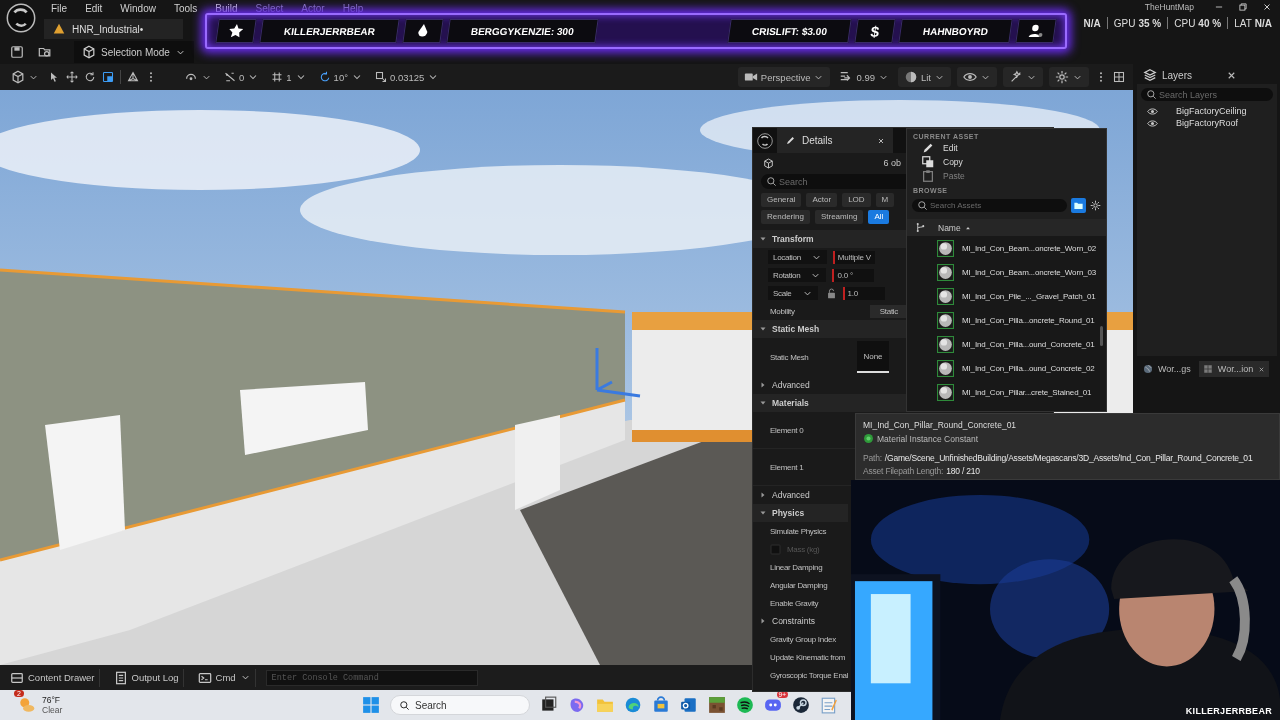 The width and height of the screenshot is (1280, 720). What do you see at coordinates (809, 675) in the screenshot?
I see `property-label: Gyroscopic Torque Enal` at bounding box center [809, 675].